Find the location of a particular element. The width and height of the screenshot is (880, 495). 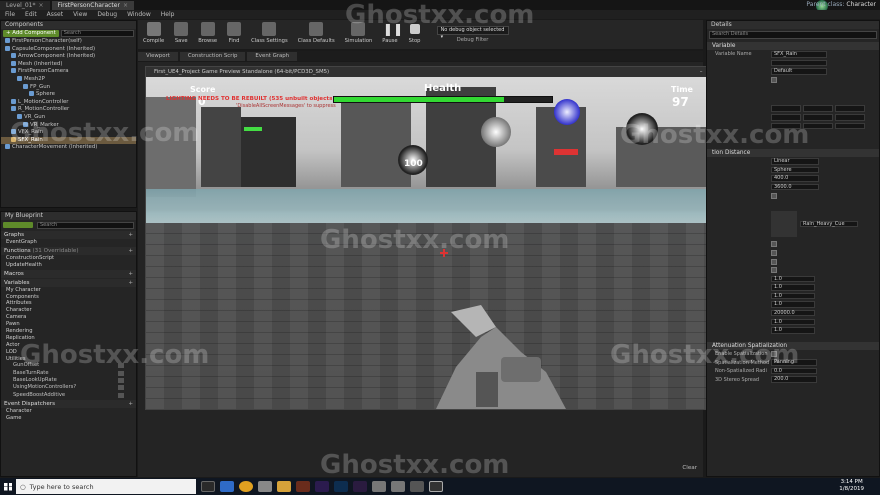

variable-group: Rendering is located at coordinates (68, 331).